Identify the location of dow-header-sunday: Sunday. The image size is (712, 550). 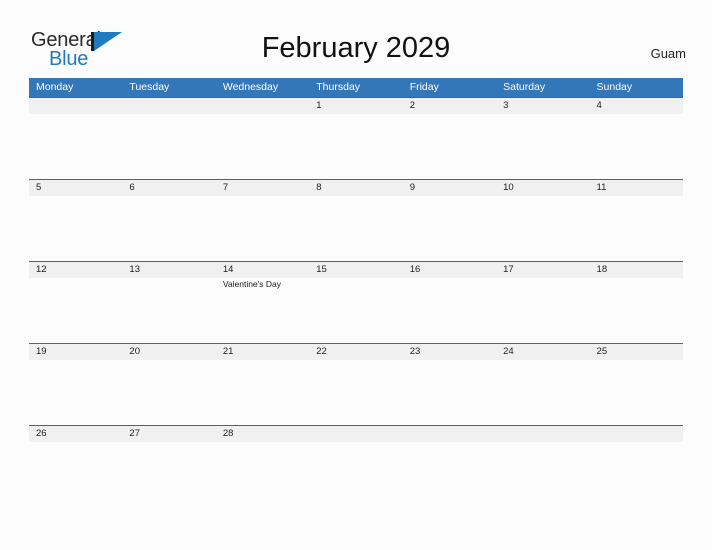
(614, 87).